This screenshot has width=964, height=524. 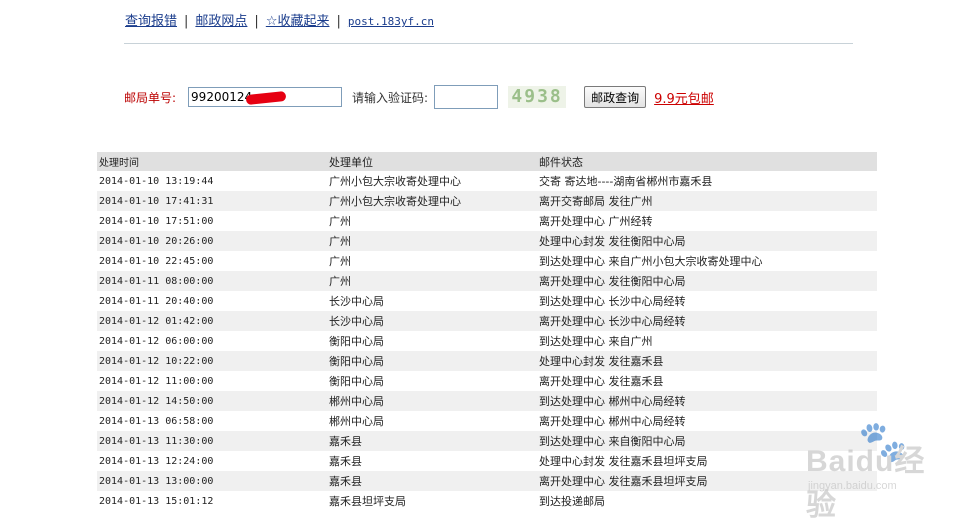 What do you see at coordinates (487, 381) in the screenshot?
I see `table-row: 2014-01-12 11:00:00 衡阳中心局 离开处理中心 发往嘉禾县` at bounding box center [487, 381].